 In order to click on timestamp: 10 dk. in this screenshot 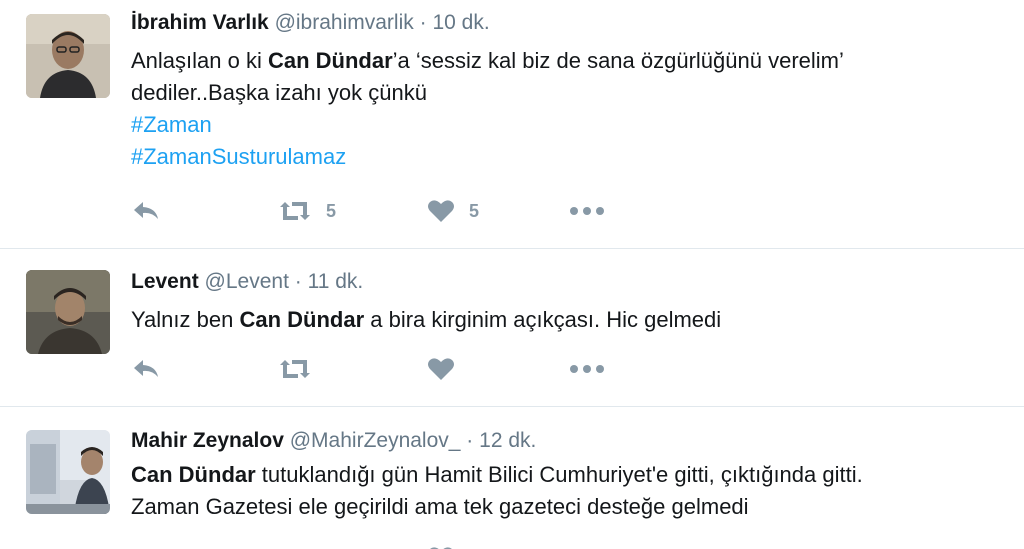, I will do `click(460, 22)`.